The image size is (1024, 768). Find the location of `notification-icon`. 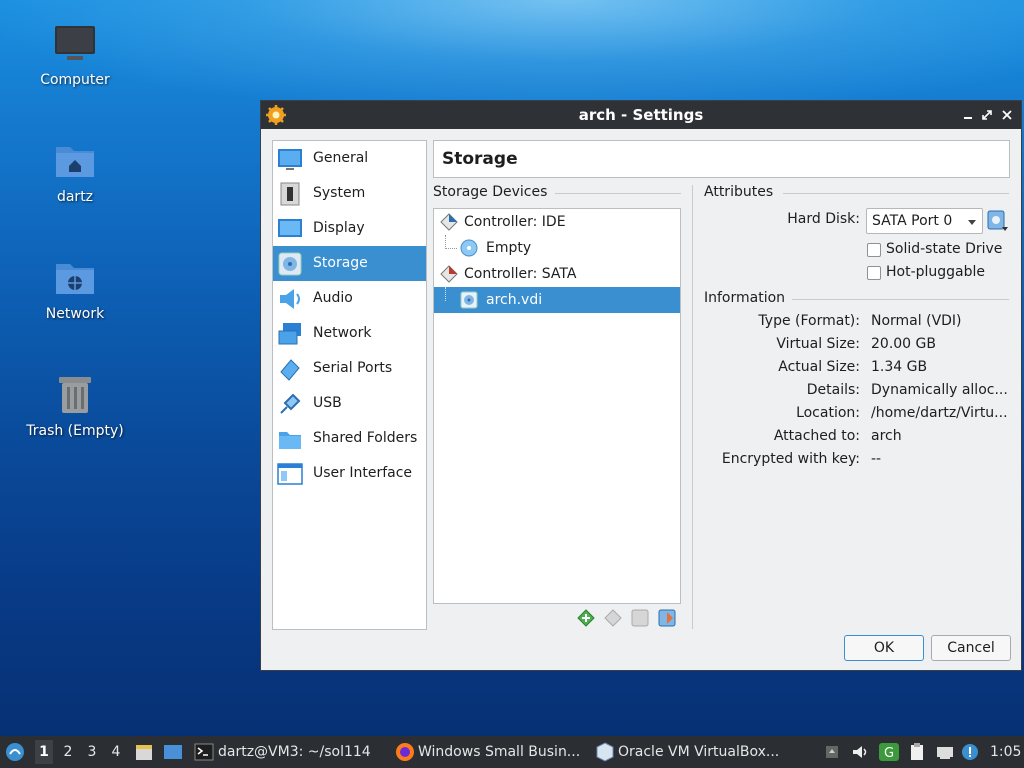

notification-icon is located at coordinates (970, 752).